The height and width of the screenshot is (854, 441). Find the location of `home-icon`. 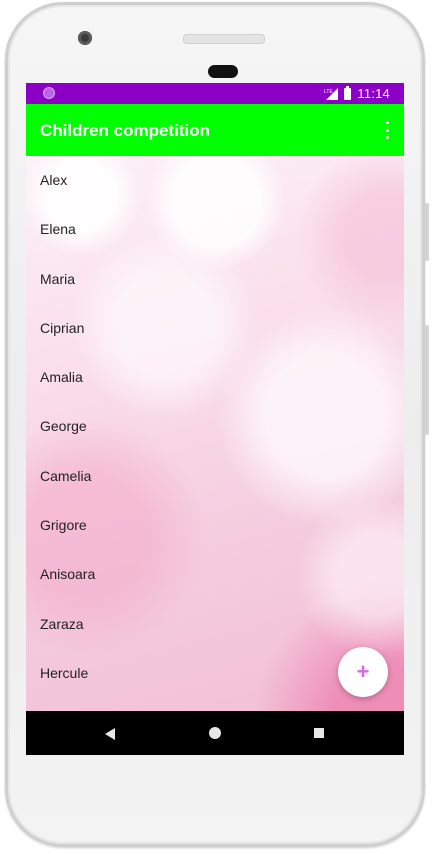

home-icon is located at coordinates (215, 733).